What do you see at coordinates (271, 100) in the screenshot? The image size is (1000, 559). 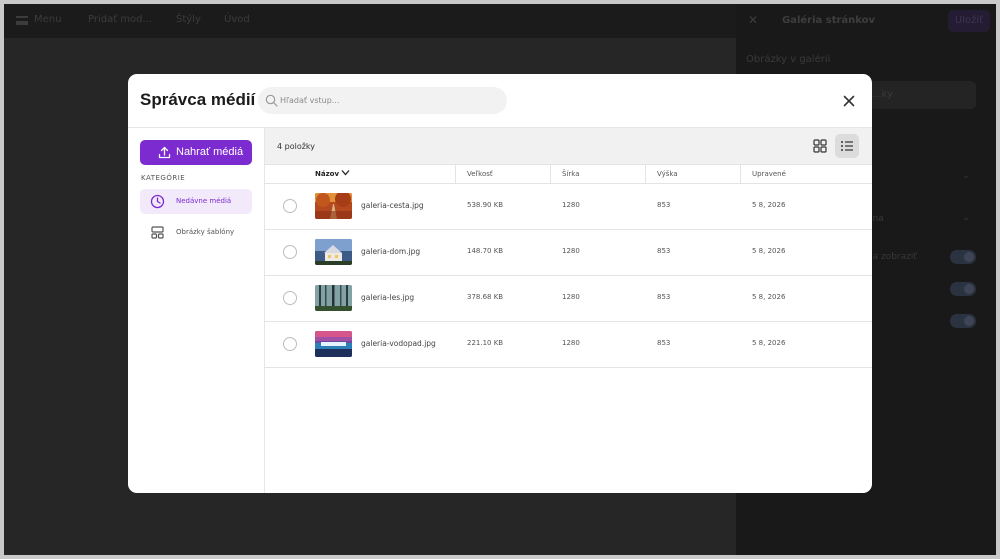 I see `search-icon` at bounding box center [271, 100].